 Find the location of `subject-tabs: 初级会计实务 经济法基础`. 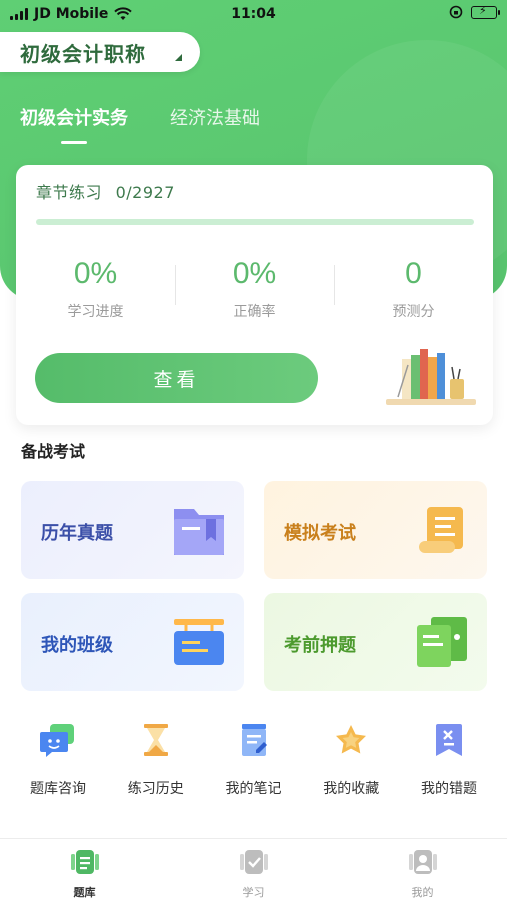

subject-tabs: 初级会计实务 经济法基础 is located at coordinates (140, 124).